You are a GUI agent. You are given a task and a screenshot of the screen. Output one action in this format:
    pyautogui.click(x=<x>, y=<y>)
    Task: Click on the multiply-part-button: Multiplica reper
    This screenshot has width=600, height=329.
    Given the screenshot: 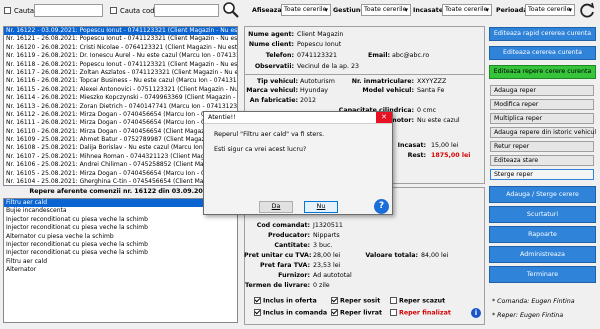 What is the action you would take?
    pyautogui.click(x=542, y=118)
    